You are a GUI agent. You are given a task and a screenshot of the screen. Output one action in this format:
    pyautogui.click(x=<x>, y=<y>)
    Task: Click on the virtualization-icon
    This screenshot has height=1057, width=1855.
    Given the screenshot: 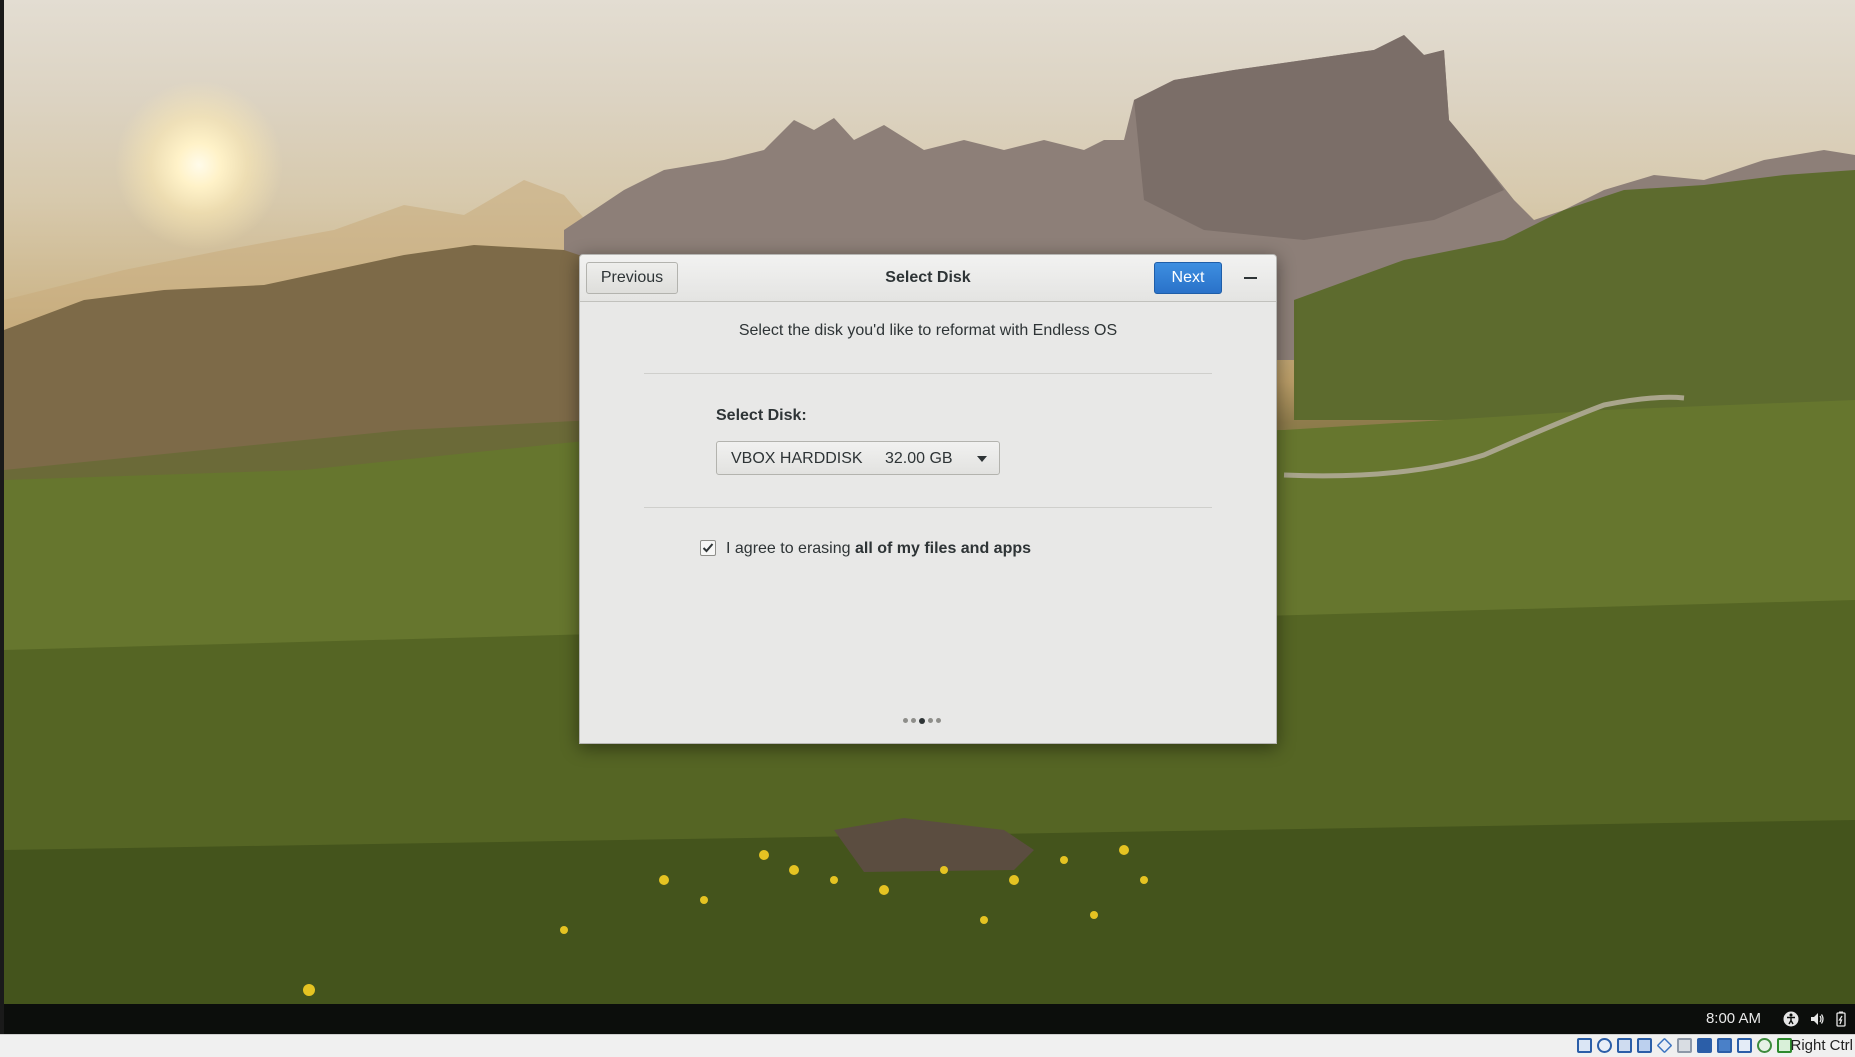 What is the action you would take?
    pyautogui.click(x=1744, y=1045)
    